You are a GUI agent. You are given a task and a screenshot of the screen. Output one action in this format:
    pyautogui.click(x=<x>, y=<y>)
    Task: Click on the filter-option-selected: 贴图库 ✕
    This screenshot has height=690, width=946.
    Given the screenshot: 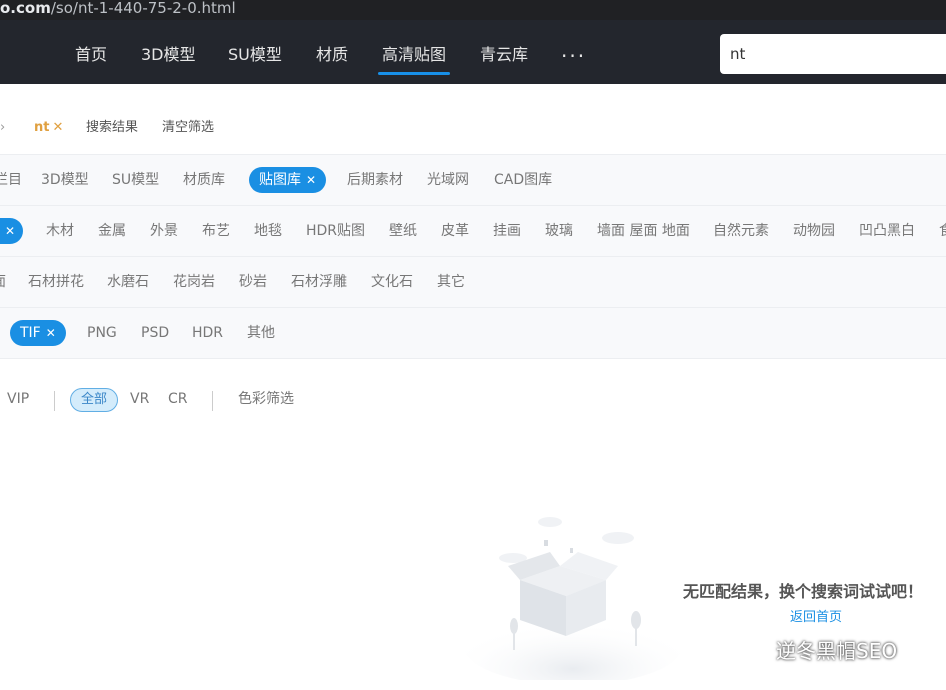 What is the action you would take?
    pyautogui.click(x=288, y=180)
    